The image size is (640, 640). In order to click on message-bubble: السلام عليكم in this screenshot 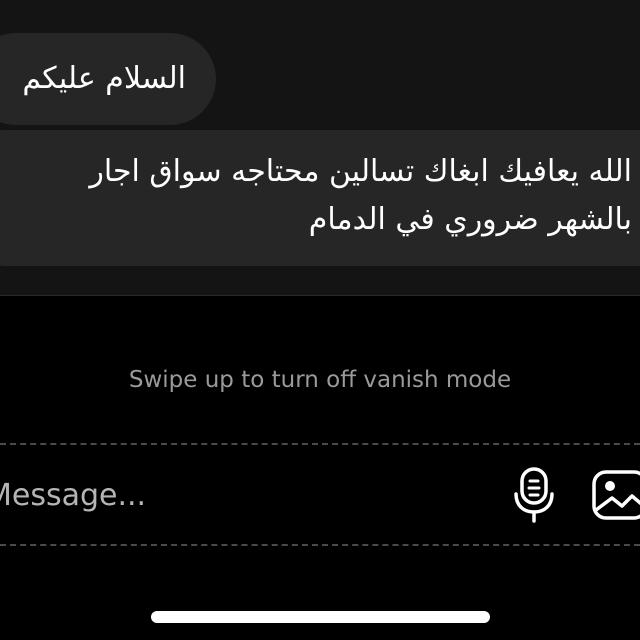, I will do `click(108, 79)`.